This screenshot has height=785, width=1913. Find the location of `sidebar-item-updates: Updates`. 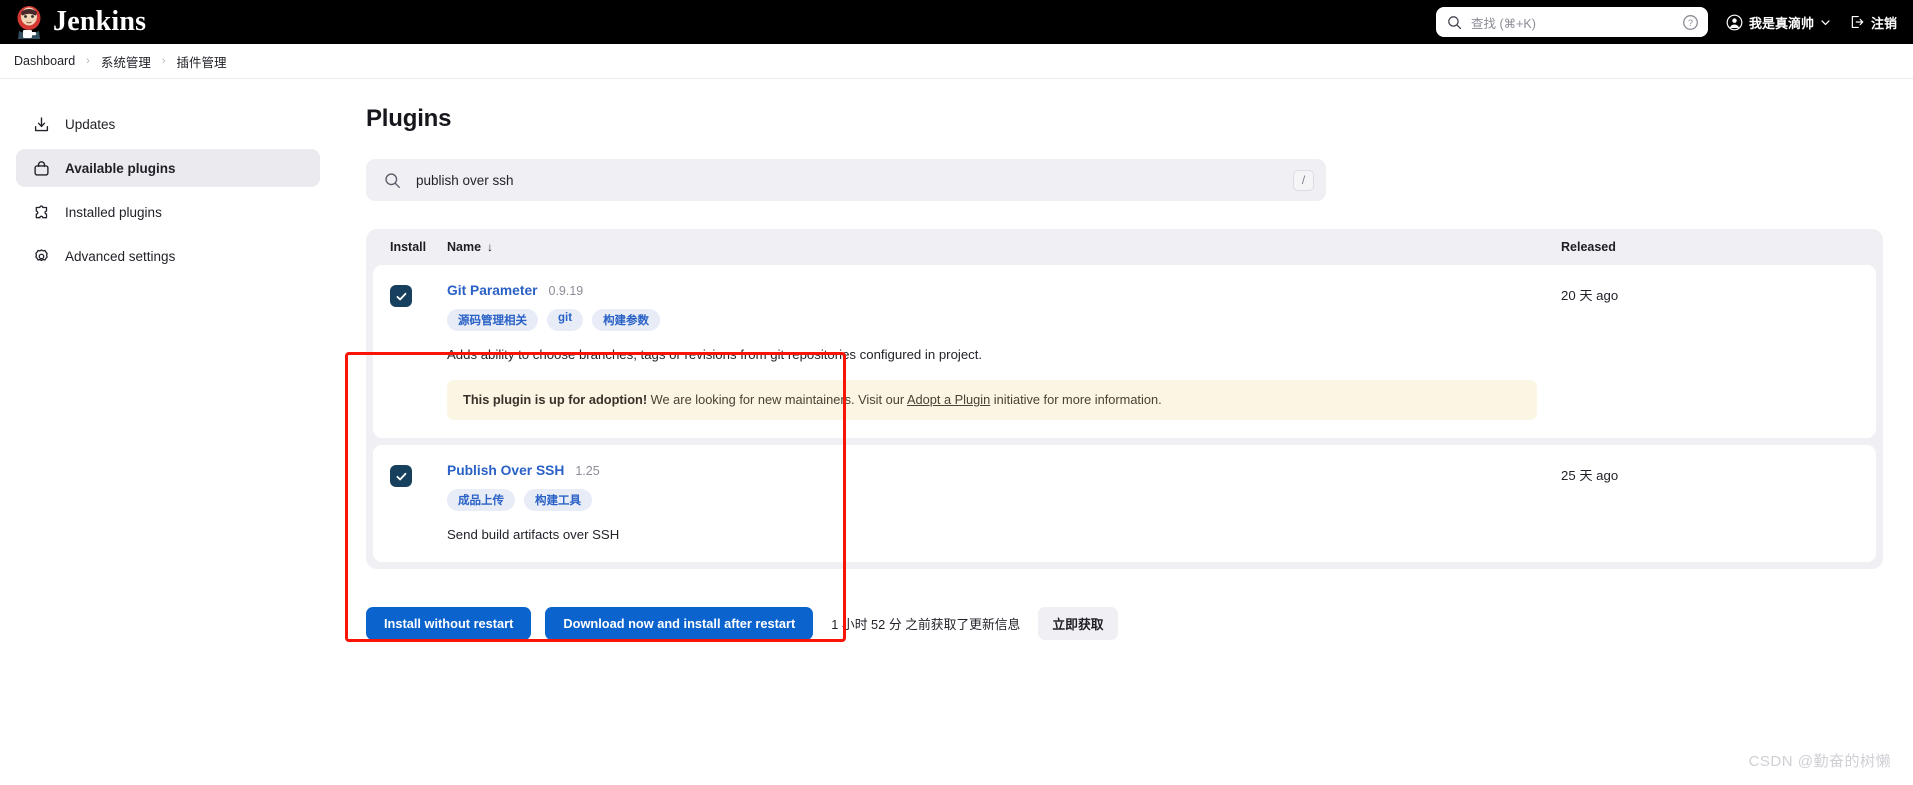

sidebar-item-updates: Updates is located at coordinates (168, 124).